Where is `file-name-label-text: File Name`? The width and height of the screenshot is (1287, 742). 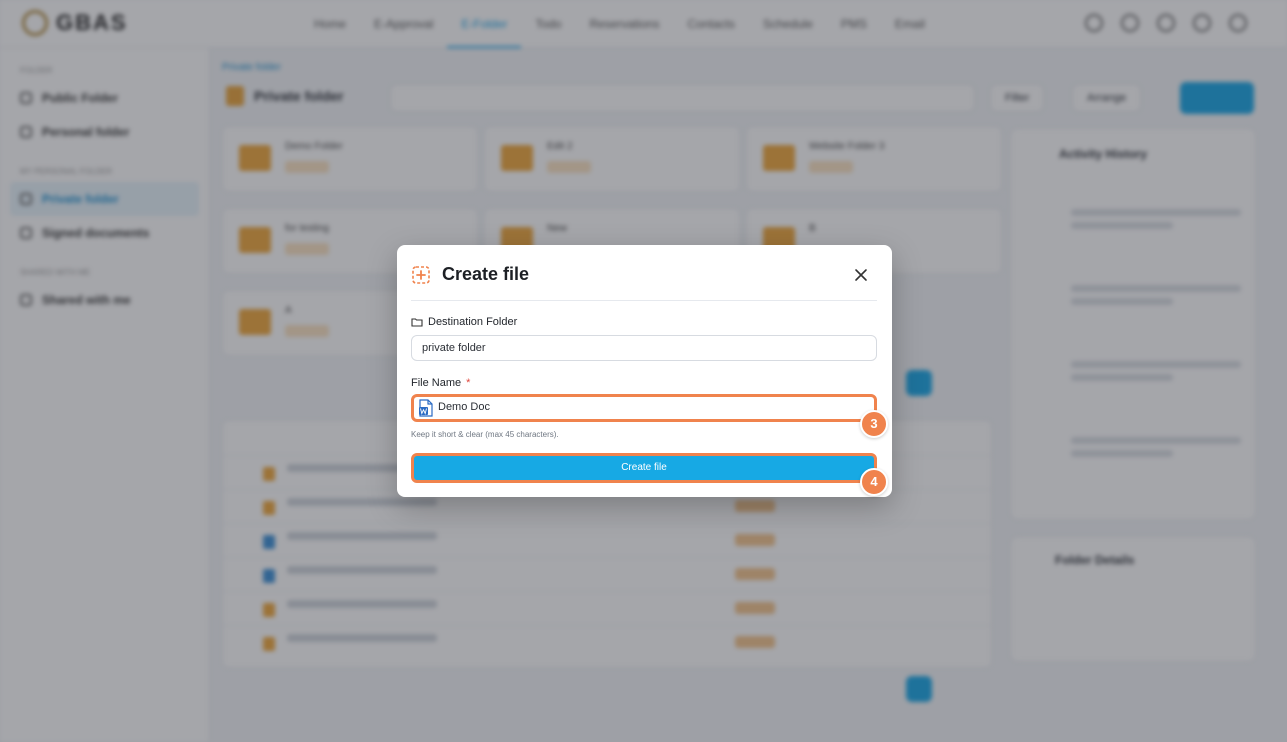 file-name-label-text: File Name is located at coordinates (436, 383).